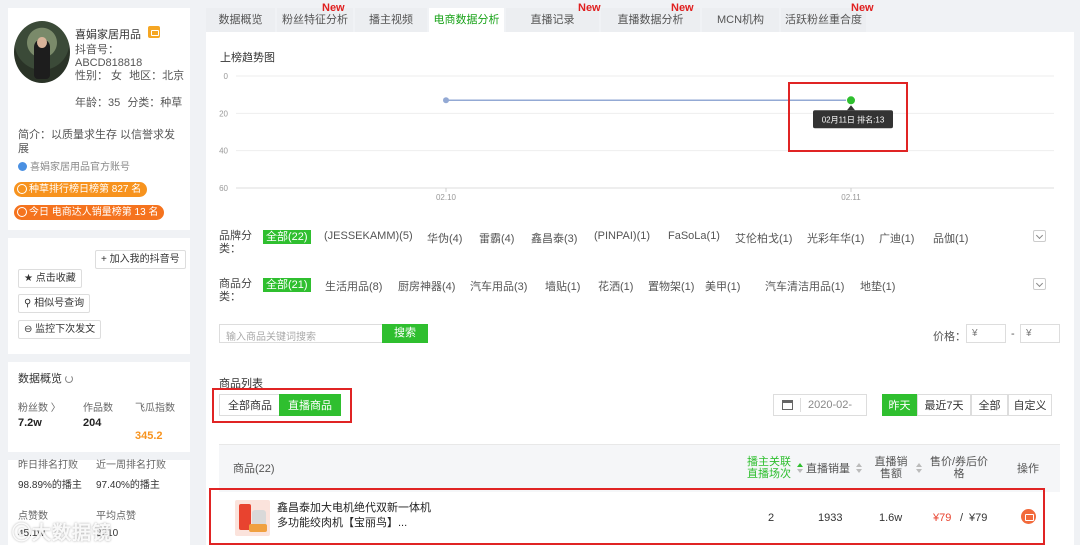 The image size is (1080, 545). Describe the element at coordinates (1039, 284) in the screenshot. I see `product-expand-icon` at that location.